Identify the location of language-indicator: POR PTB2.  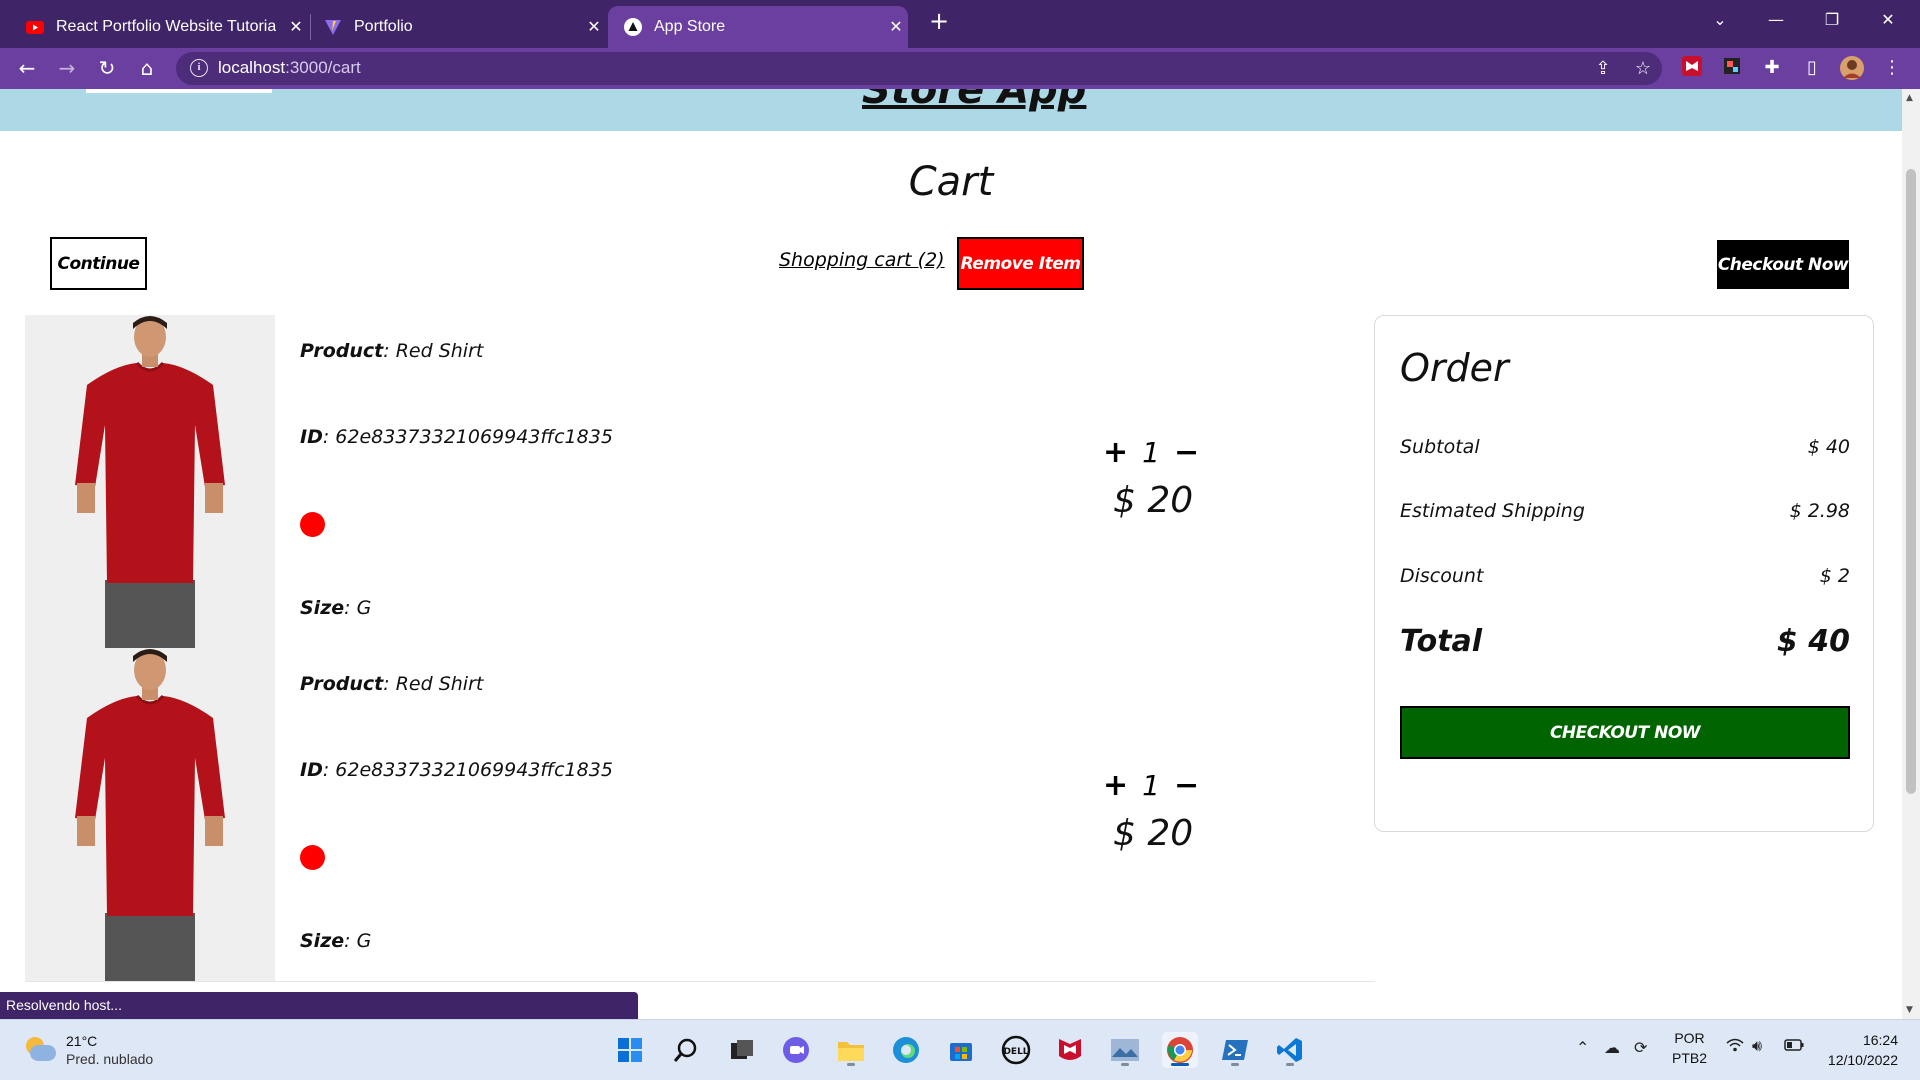
(1689, 1048).